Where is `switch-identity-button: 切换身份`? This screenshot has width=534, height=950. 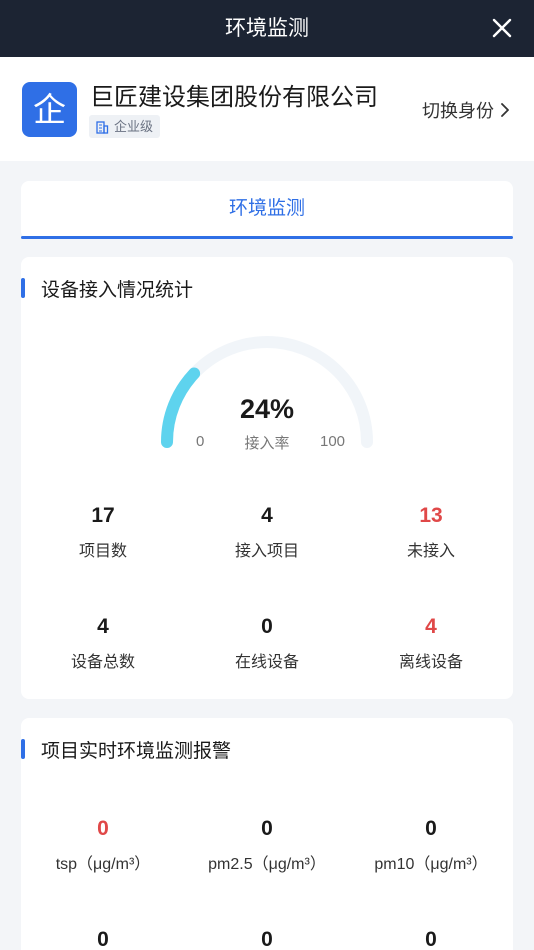
switch-identity-button: 切换身份 is located at coordinates (466, 110).